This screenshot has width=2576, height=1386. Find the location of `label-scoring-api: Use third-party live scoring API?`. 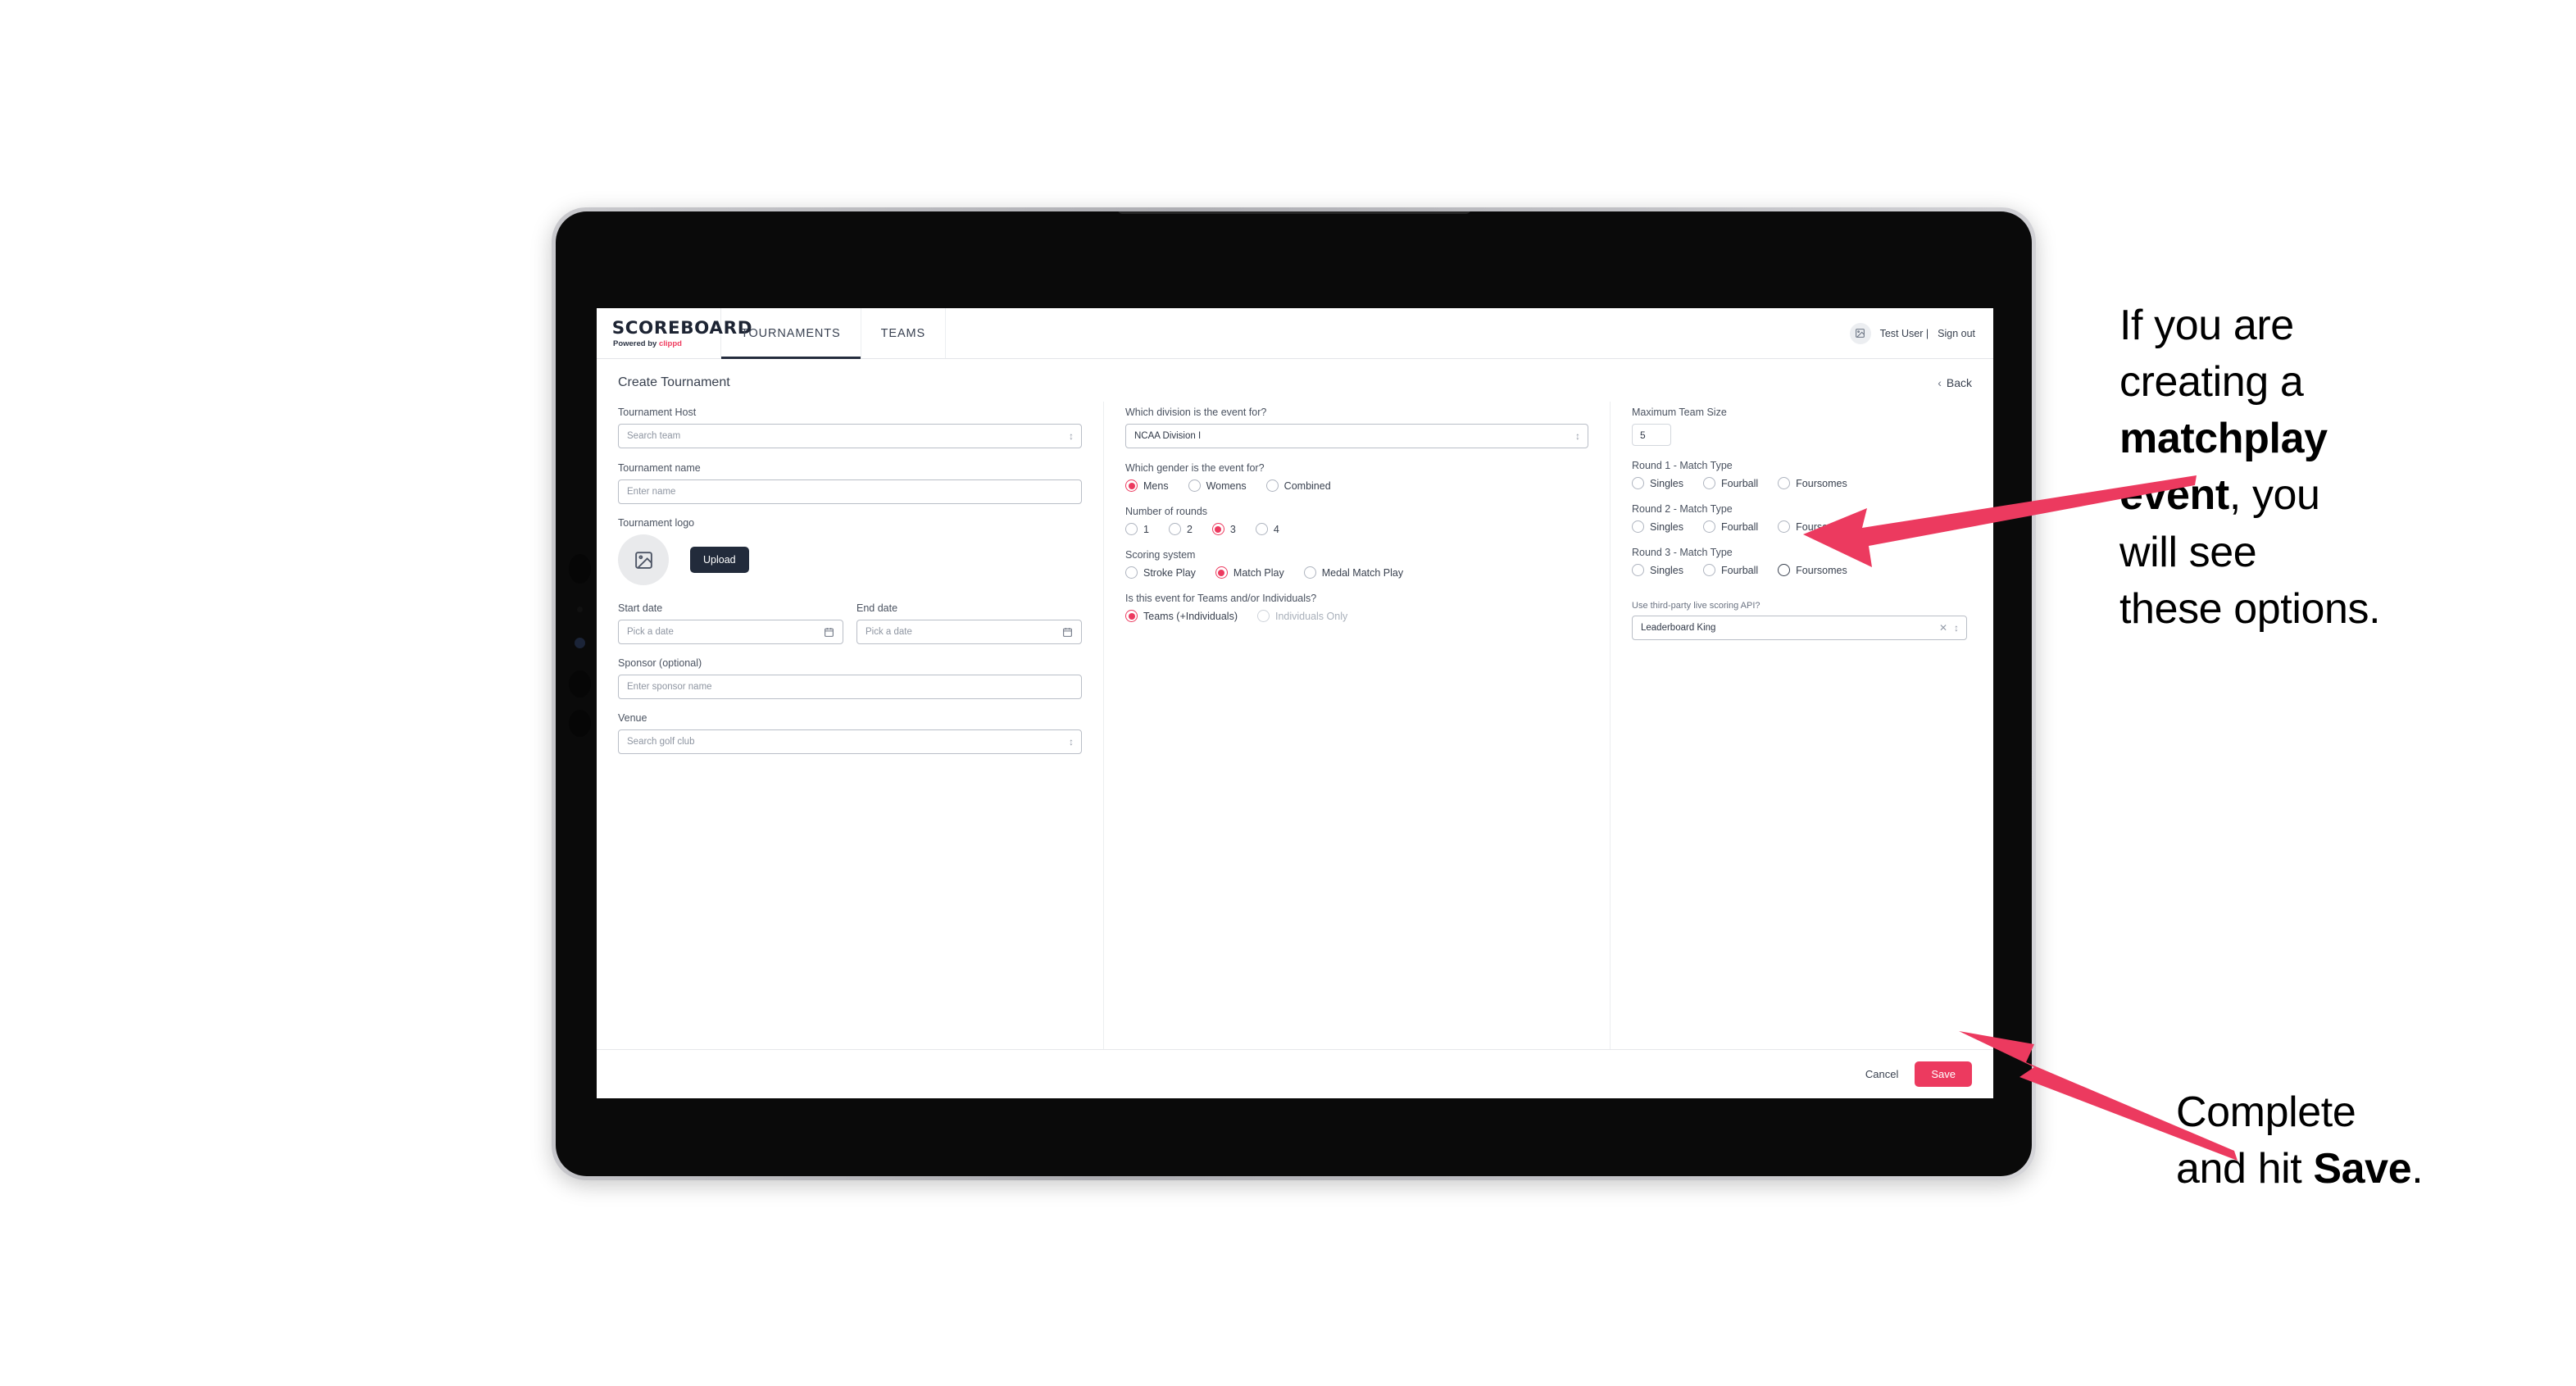

label-scoring-api: Use third-party live scoring API? is located at coordinates (1696, 606).